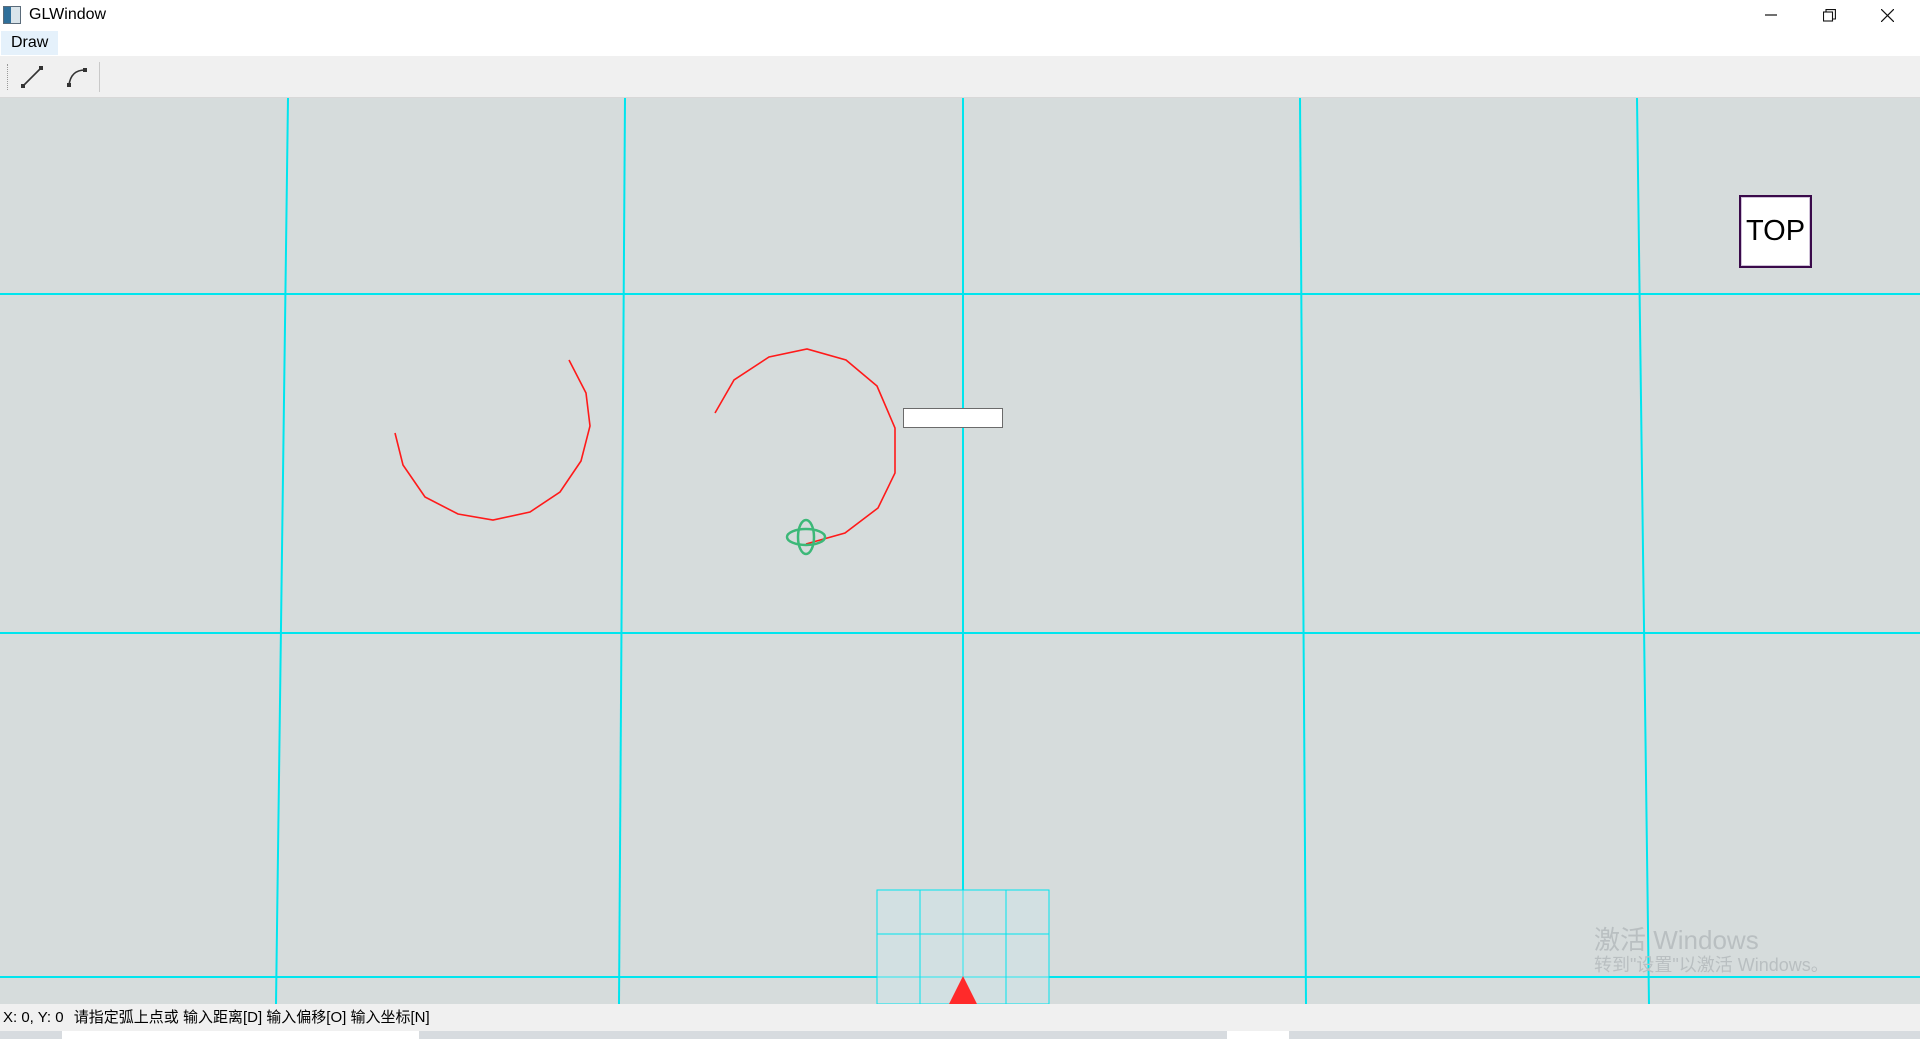 This screenshot has width=1920, height=1039. What do you see at coordinates (1676, 940) in the screenshot?
I see `watermark-line1: 激活 Windows` at bounding box center [1676, 940].